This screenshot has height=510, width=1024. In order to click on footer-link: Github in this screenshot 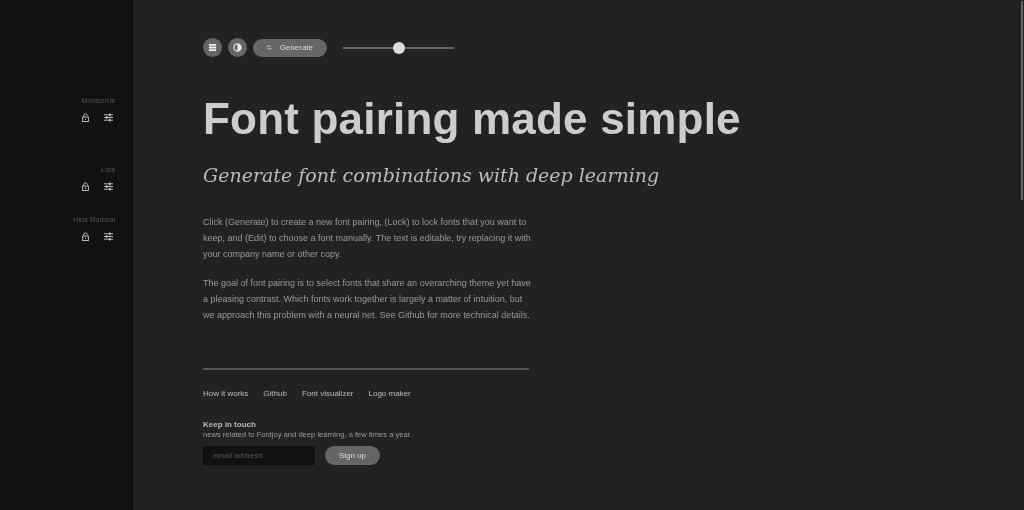, I will do `click(275, 393)`.